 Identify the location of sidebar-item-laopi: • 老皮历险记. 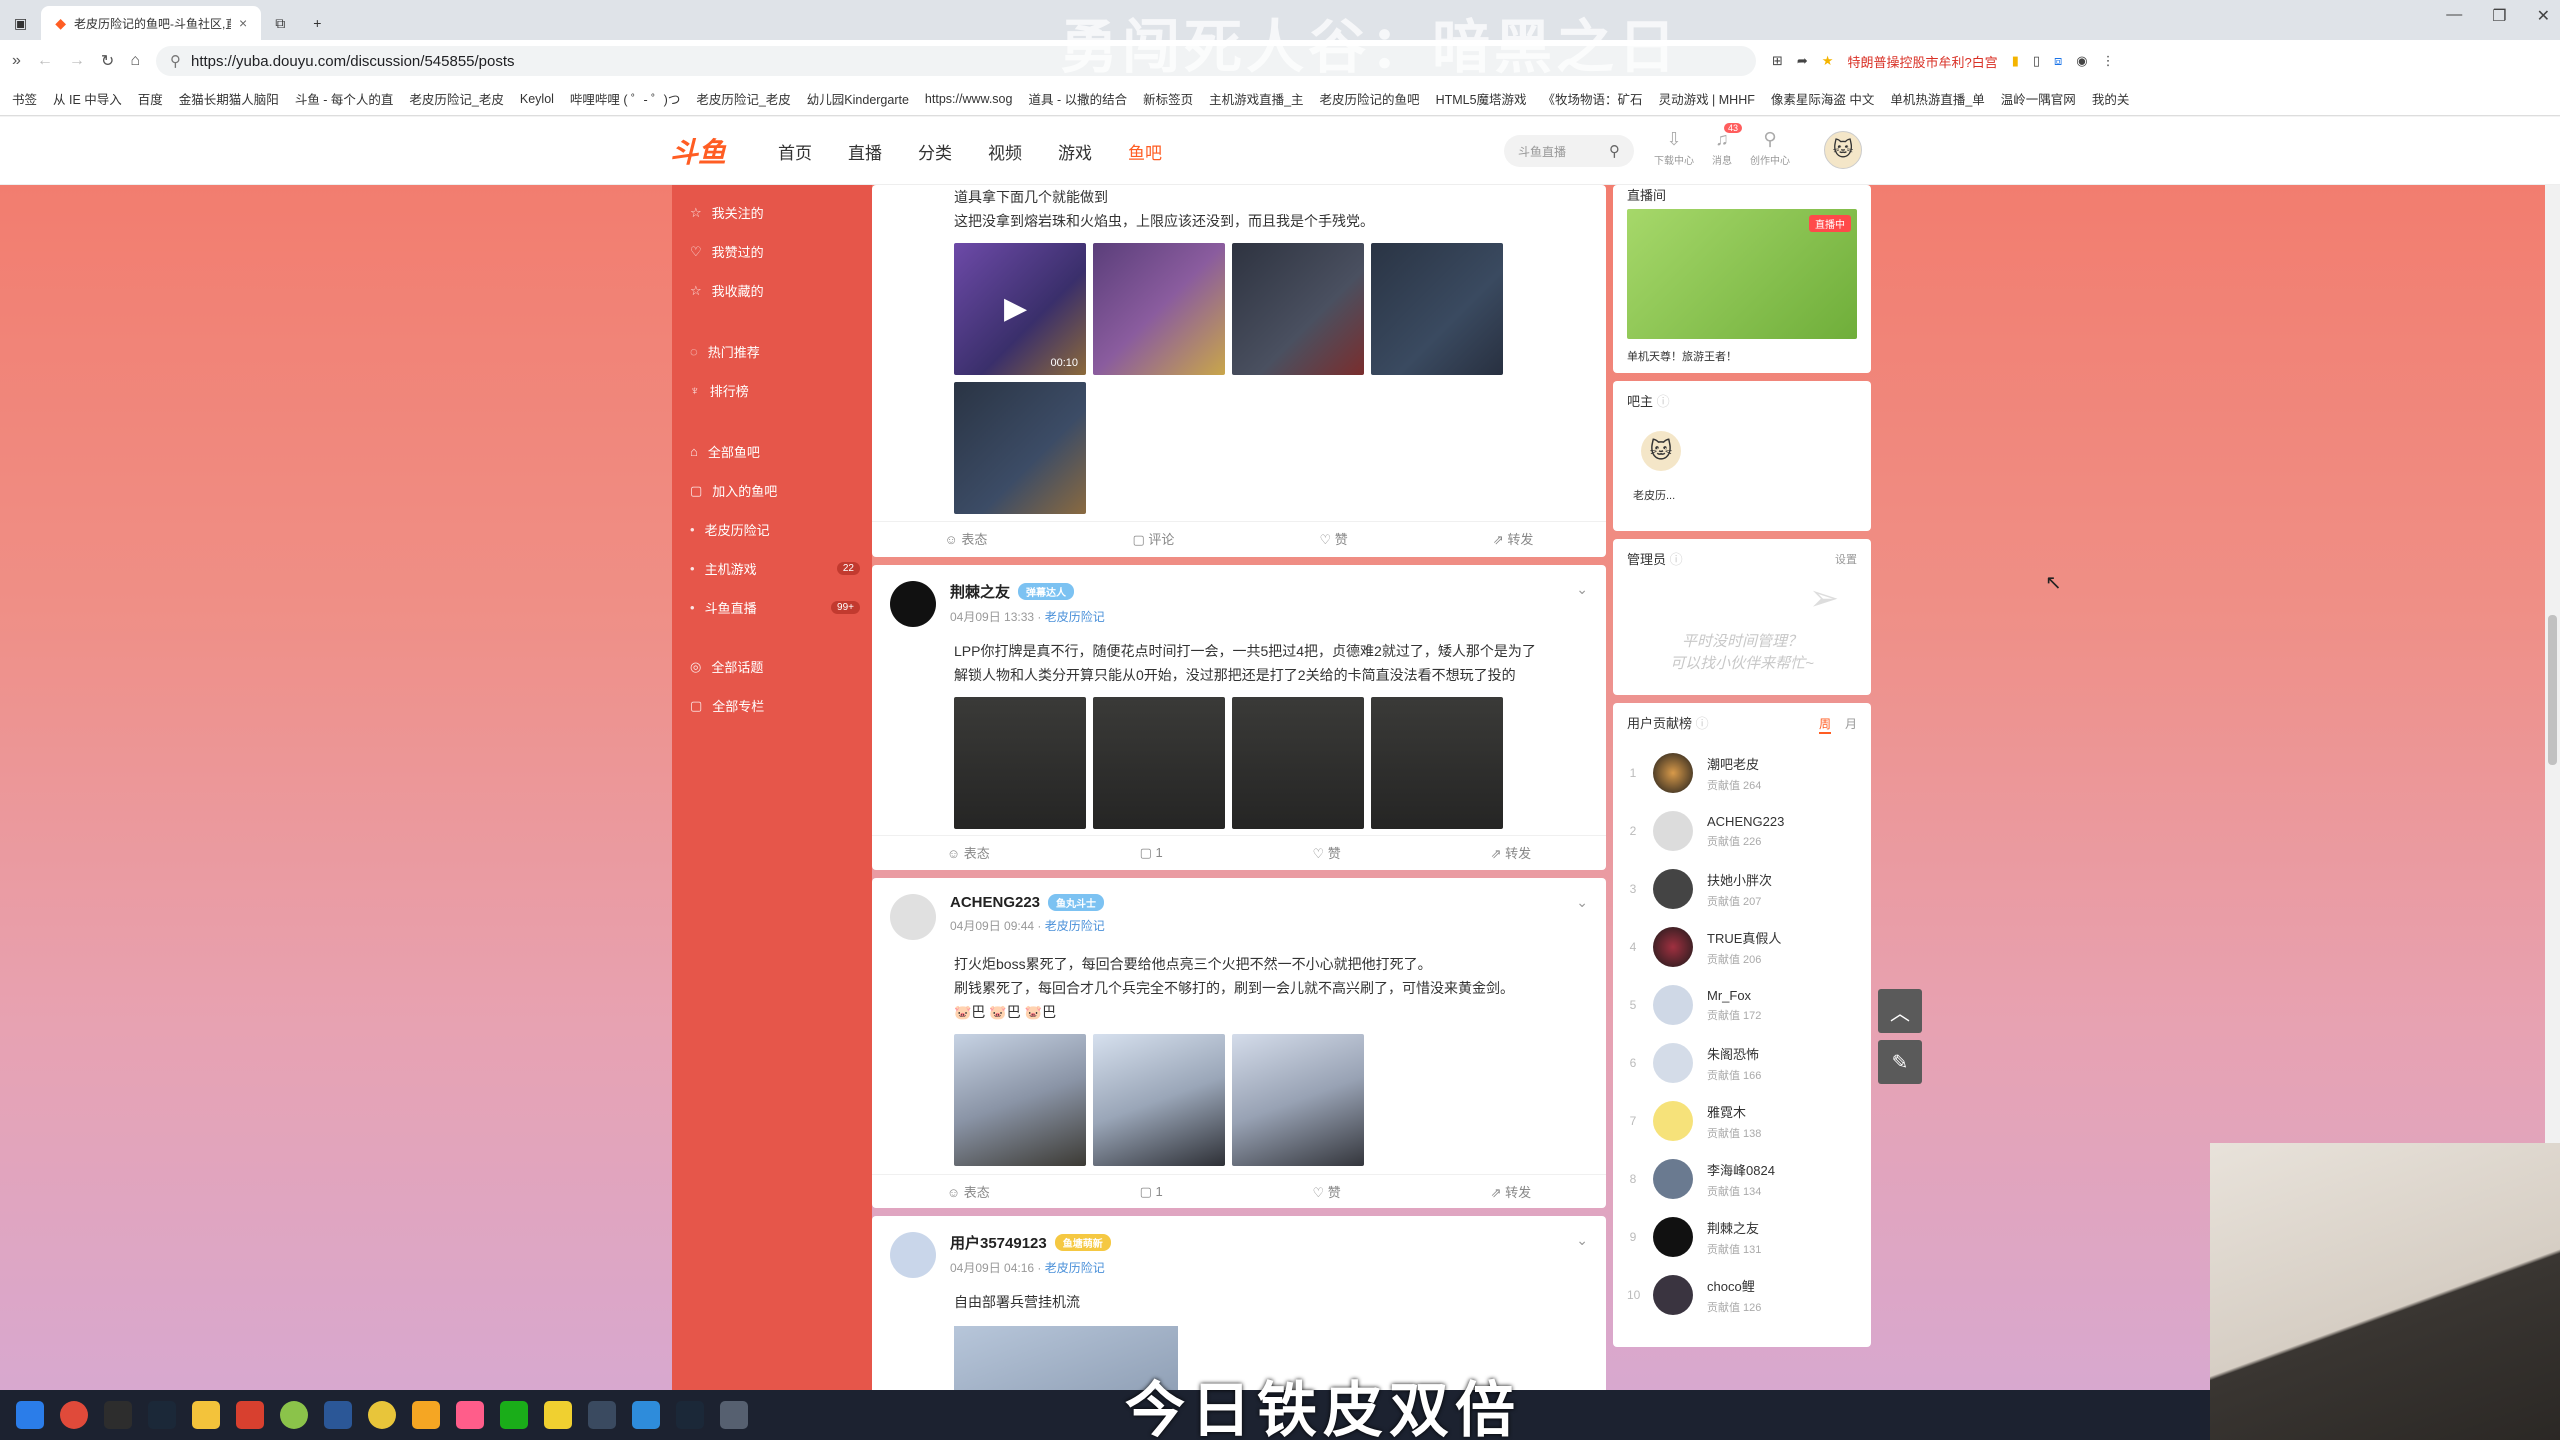
(775, 529).